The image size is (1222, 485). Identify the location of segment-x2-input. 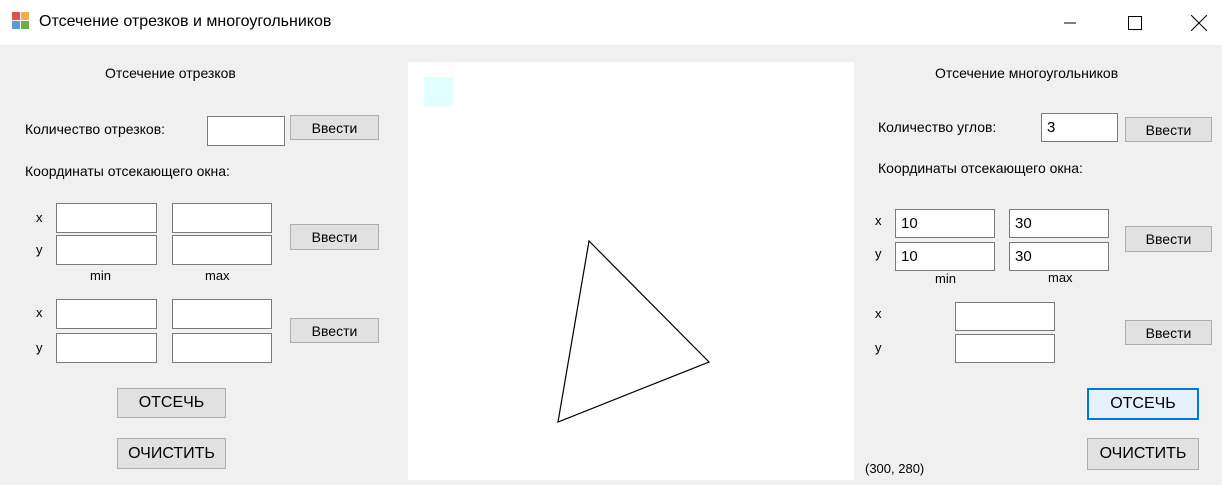
(222, 314).